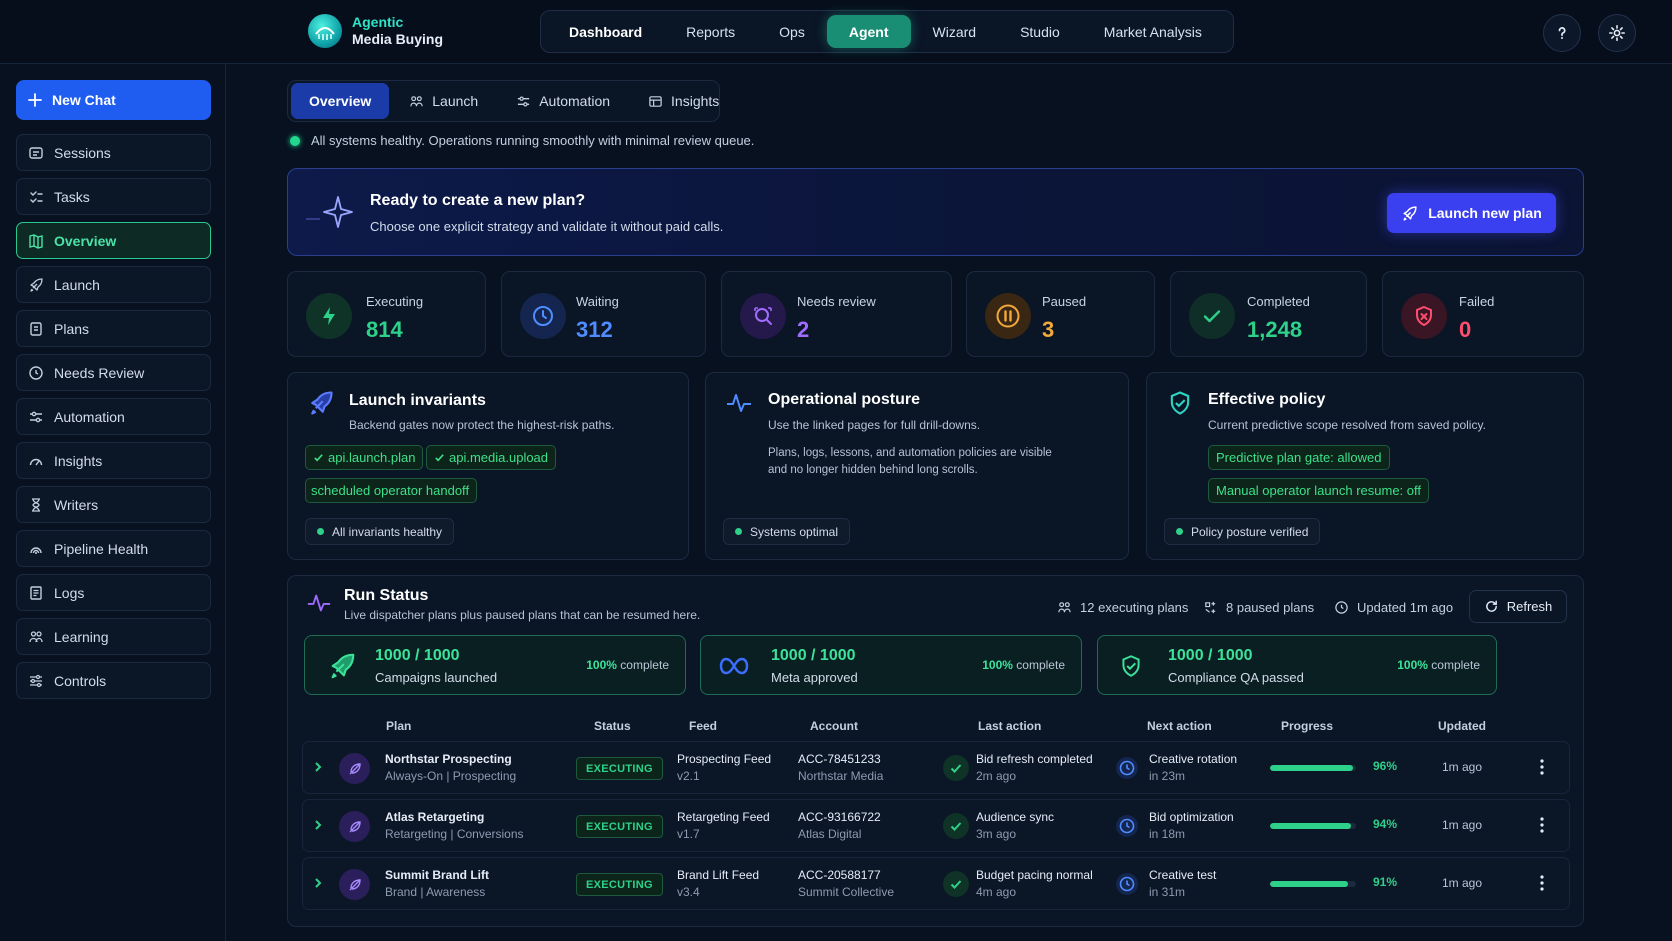 This screenshot has width=1672, height=941. I want to click on sidebar-item-logs: Logs, so click(113, 592).